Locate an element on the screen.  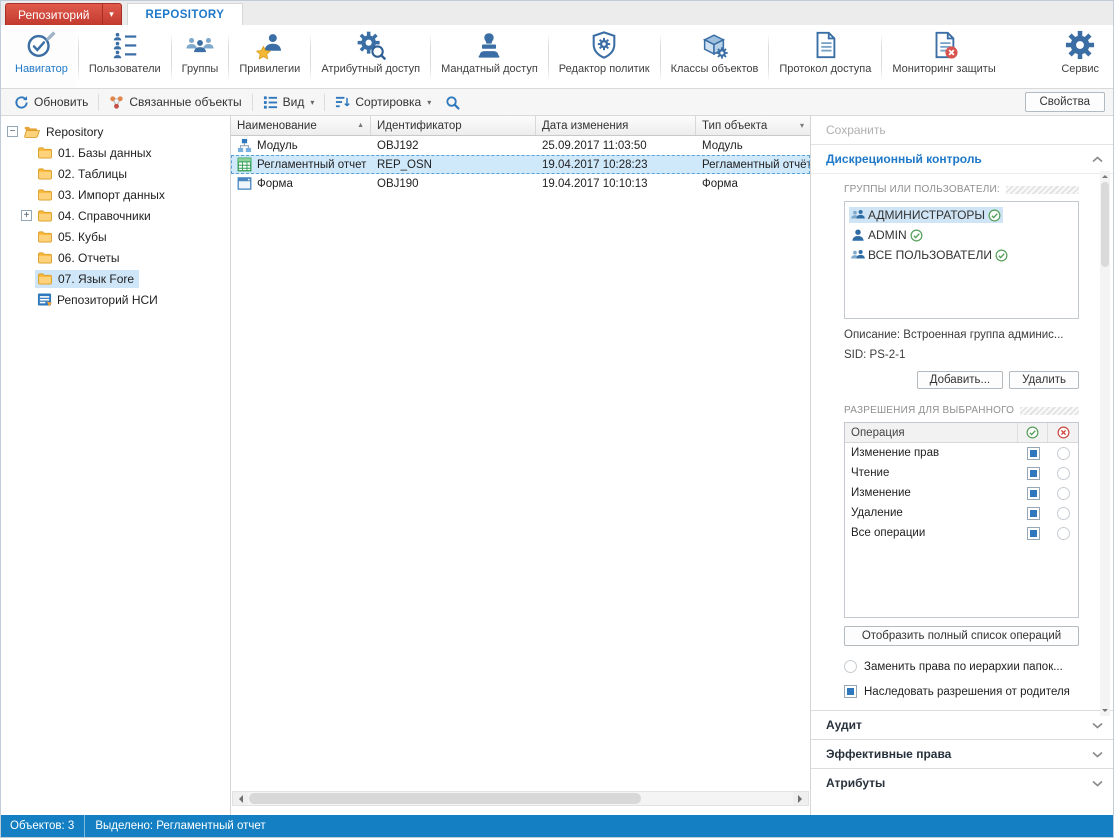
tree-item: 02. Таблицы is located at coordinates (115, 173).